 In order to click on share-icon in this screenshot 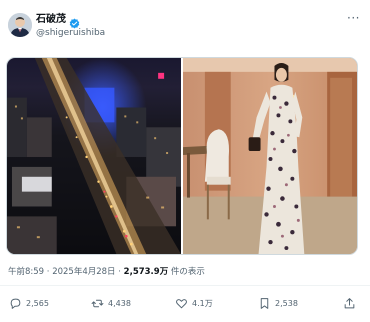, I will do `click(349, 303)`.